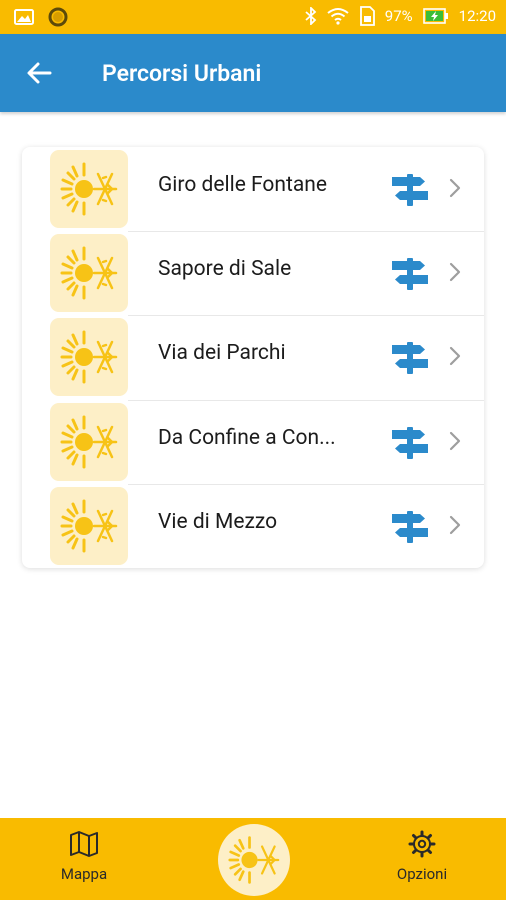  I want to click on route-label: Vie di Mezzo, so click(218, 521).